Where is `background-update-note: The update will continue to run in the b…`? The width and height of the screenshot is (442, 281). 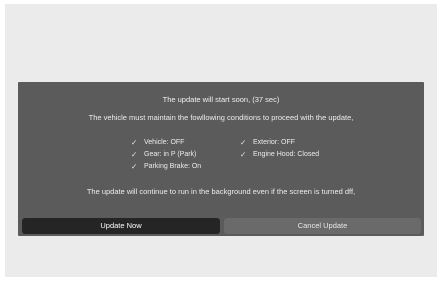 background-update-note: The update will continue to run in the b… is located at coordinates (221, 191).